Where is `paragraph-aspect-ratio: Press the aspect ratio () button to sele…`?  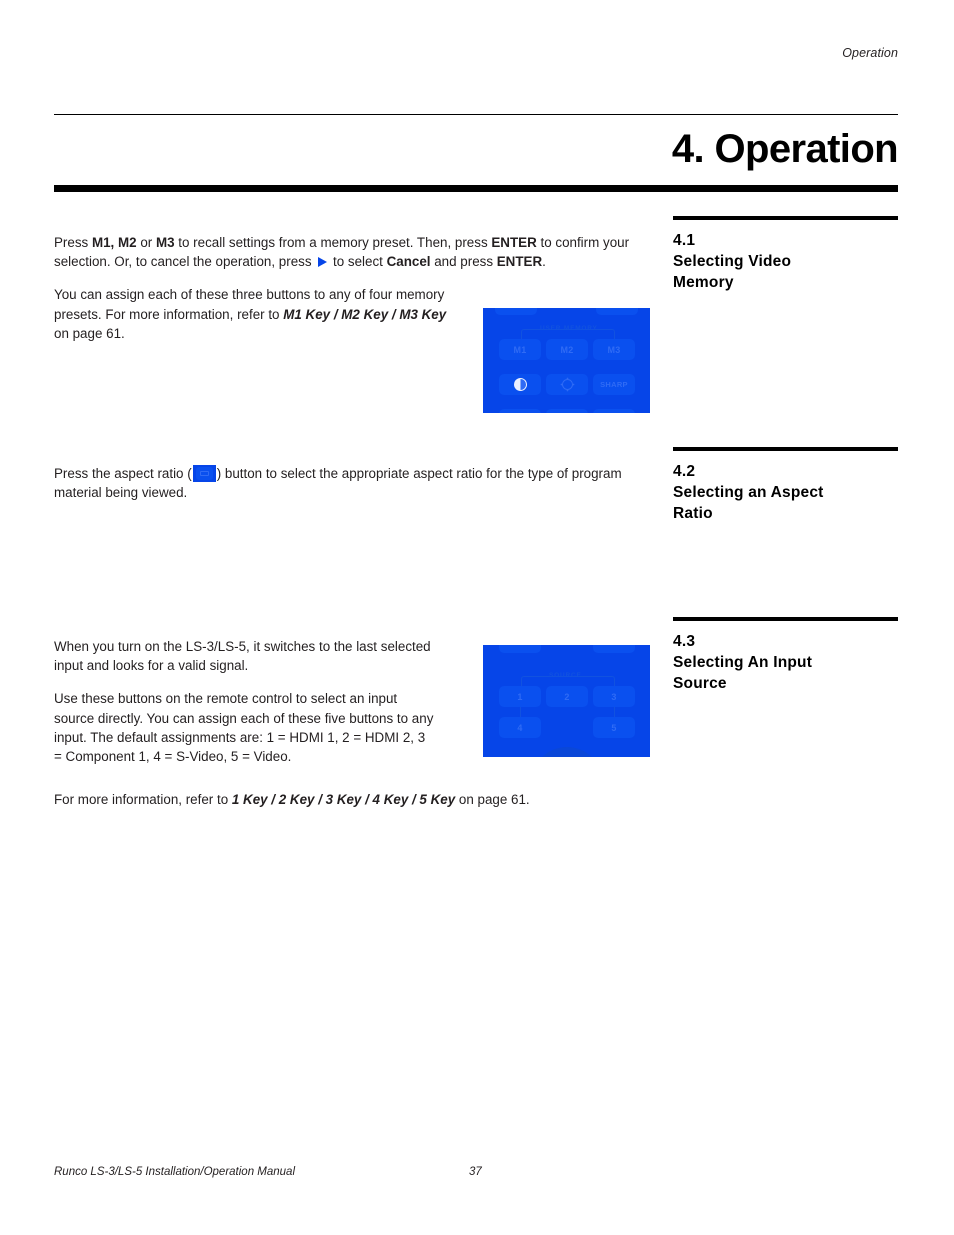
paragraph-aspect-ratio: Press the aspect ratio () button to sele… is located at coordinates (338, 483).